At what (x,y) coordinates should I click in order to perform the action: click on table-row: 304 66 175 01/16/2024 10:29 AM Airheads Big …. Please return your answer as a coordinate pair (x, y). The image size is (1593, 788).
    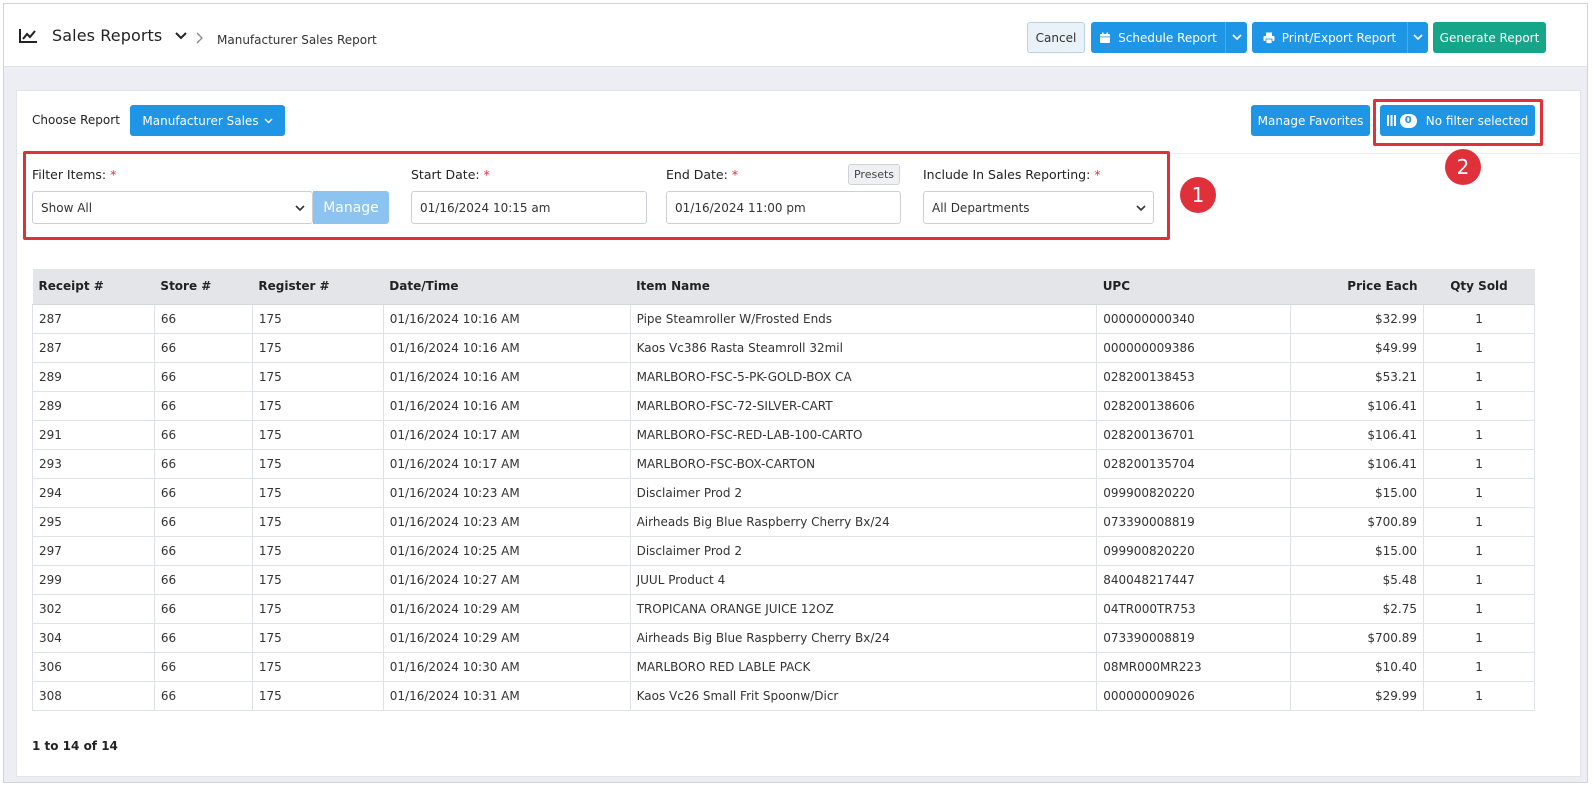
    Looking at the image, I should click on (783, 637).